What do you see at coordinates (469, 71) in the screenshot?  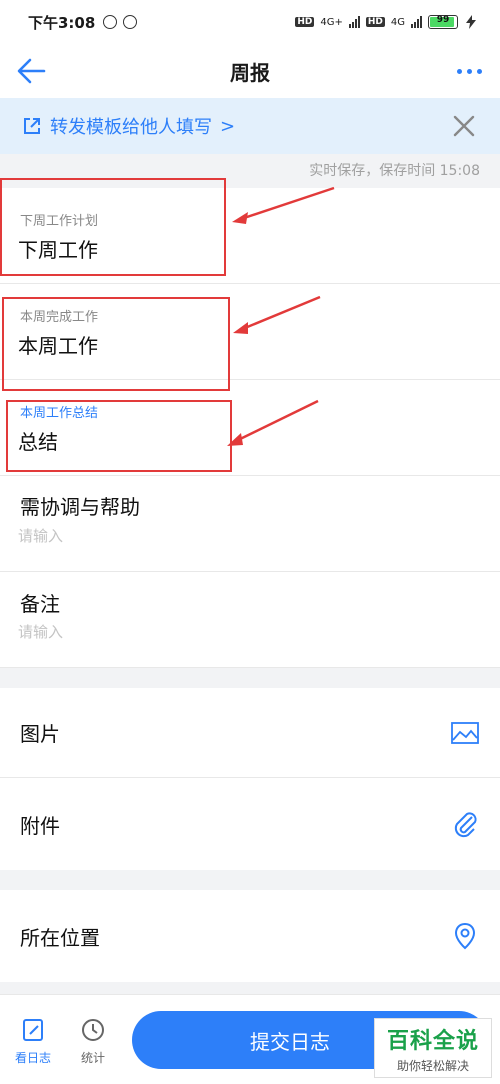 I see `more-options-icon` at bounding box center [469, 71].